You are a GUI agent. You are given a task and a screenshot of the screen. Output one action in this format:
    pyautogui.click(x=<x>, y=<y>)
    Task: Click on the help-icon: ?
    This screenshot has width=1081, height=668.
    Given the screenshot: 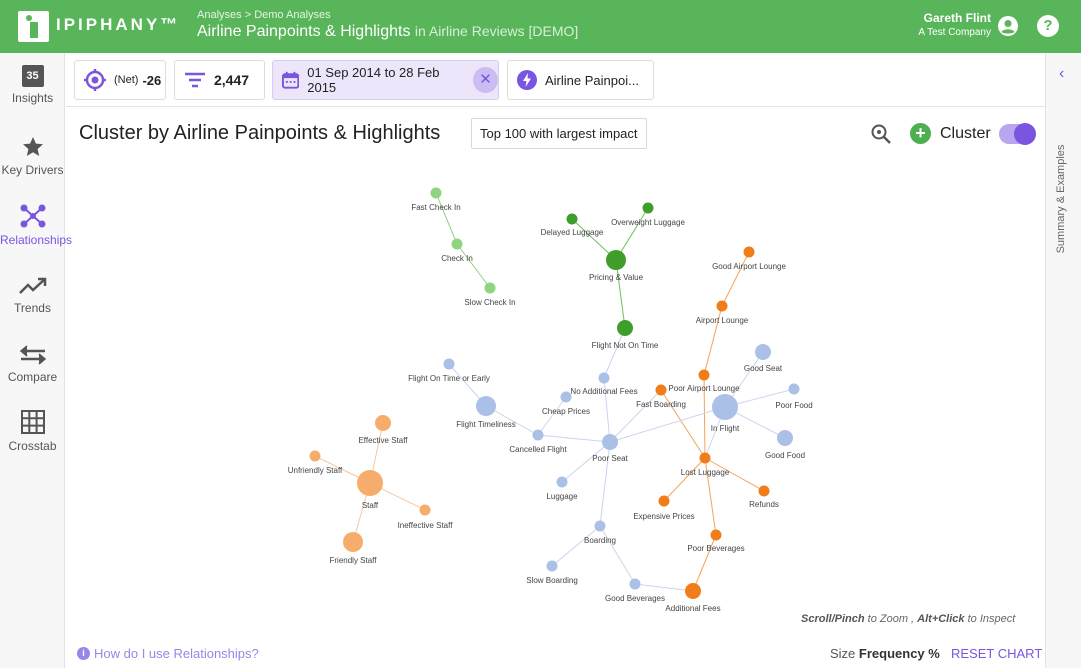 What is the action you would take?
    pyautogui.click(x=1048, y=26)
    